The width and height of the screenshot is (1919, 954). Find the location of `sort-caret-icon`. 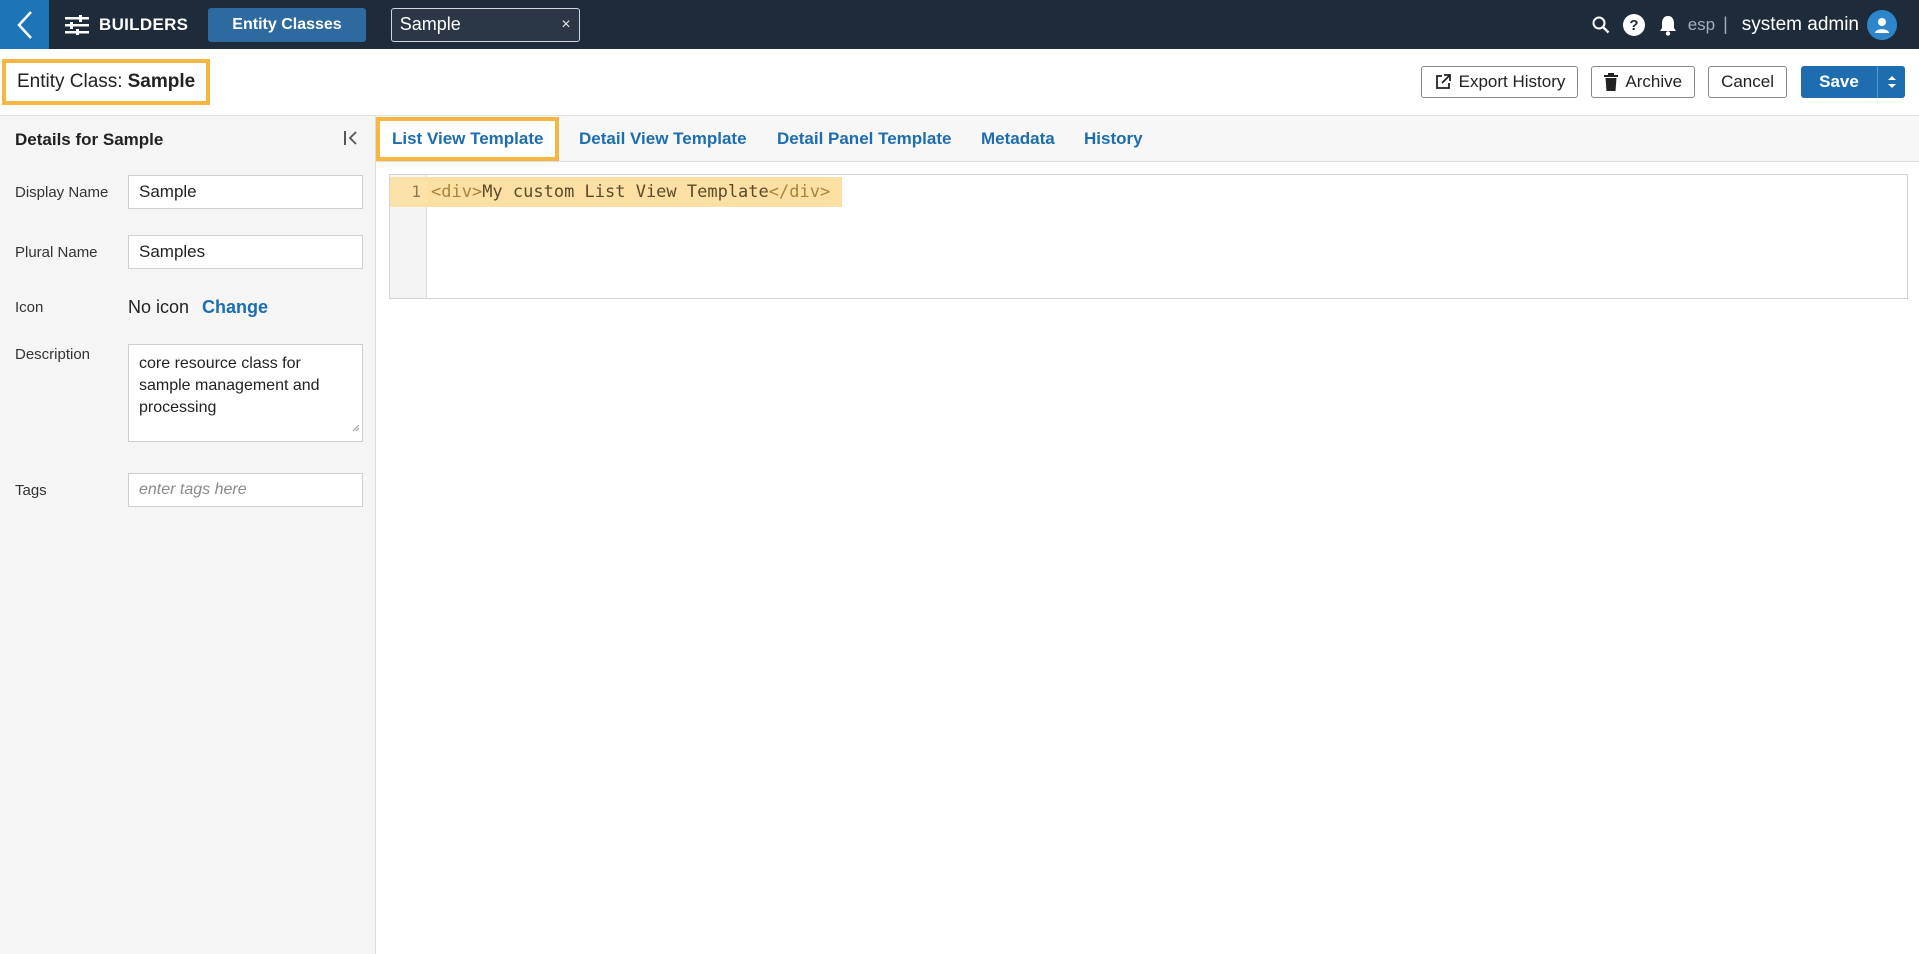

sort-caret-icon is located at coordinates (1891, 82).